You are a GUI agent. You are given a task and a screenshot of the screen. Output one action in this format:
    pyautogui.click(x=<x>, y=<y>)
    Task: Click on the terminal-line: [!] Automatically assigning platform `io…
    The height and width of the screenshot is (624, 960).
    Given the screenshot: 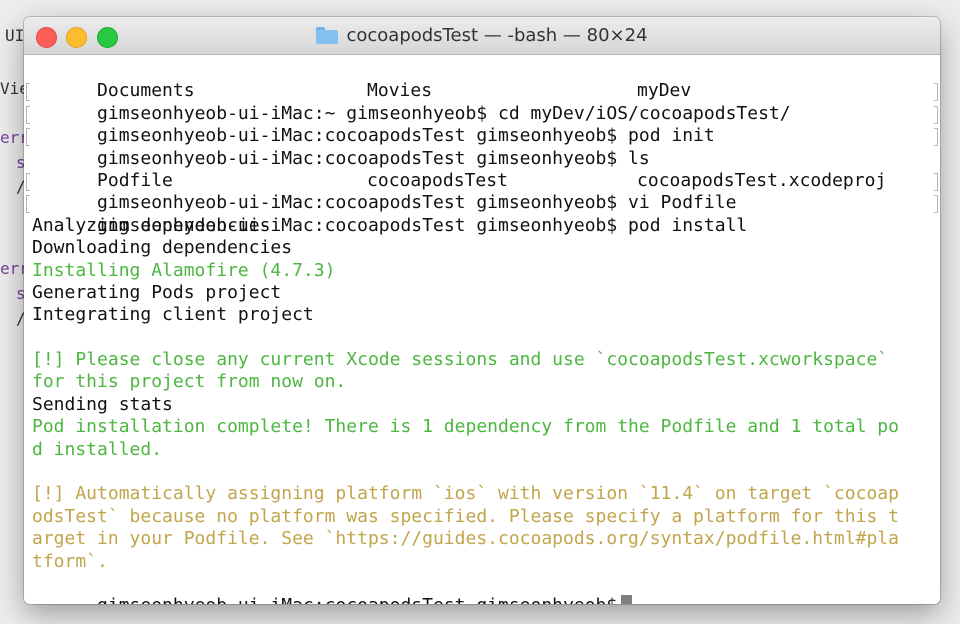 What is the action you would take?
    pyautogui.click(x=465, y=494)
    